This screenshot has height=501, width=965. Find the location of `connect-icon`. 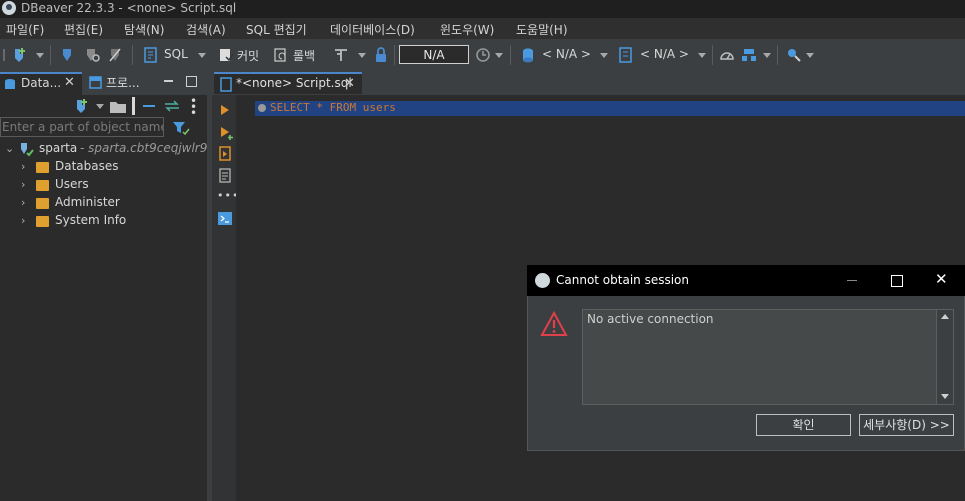

connect-icon is located at coordinates (67, 55).